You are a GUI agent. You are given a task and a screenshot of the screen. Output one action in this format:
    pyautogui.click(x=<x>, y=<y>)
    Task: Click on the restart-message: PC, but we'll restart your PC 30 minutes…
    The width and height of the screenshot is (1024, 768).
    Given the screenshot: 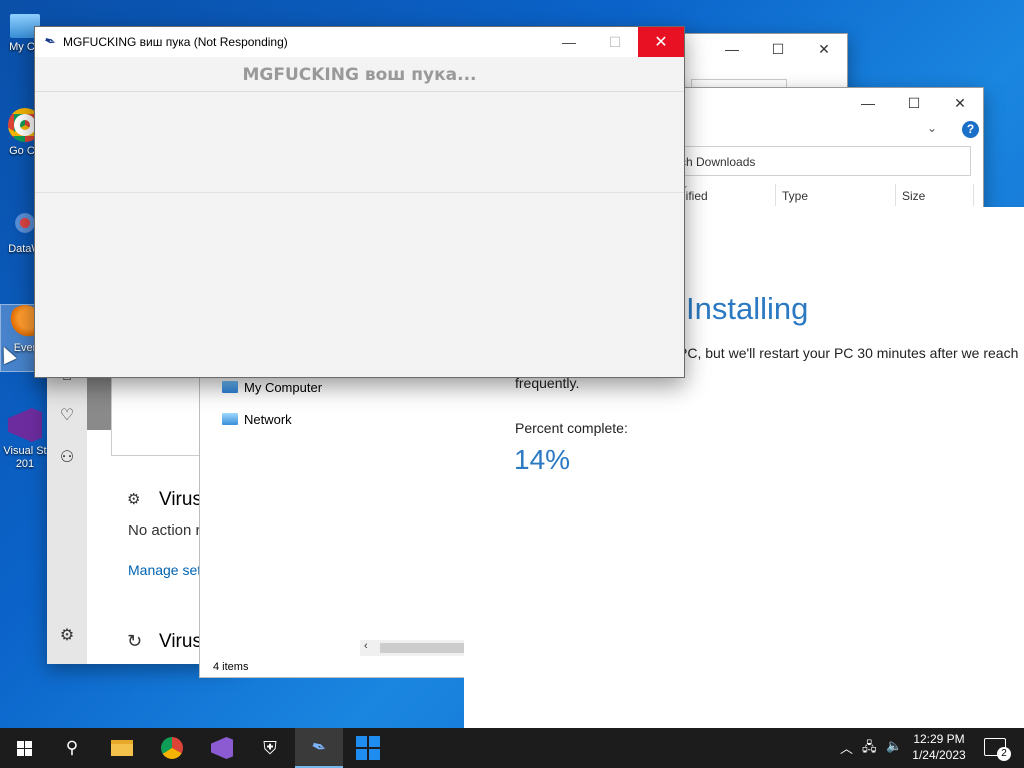 What is the action you would take?
    pyautogui.click(x=848, y=353)
    